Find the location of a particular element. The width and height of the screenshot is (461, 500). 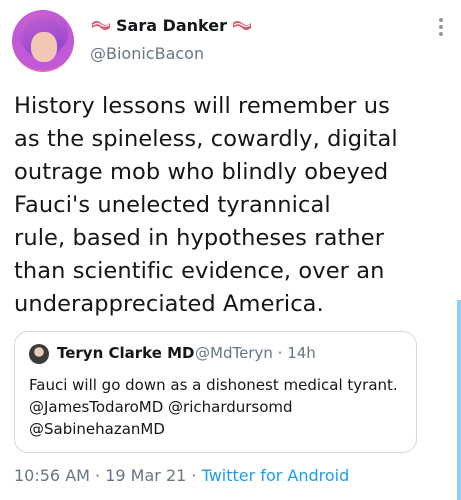

author-display-name: Sara Danker is located at coordinates (171, 25).